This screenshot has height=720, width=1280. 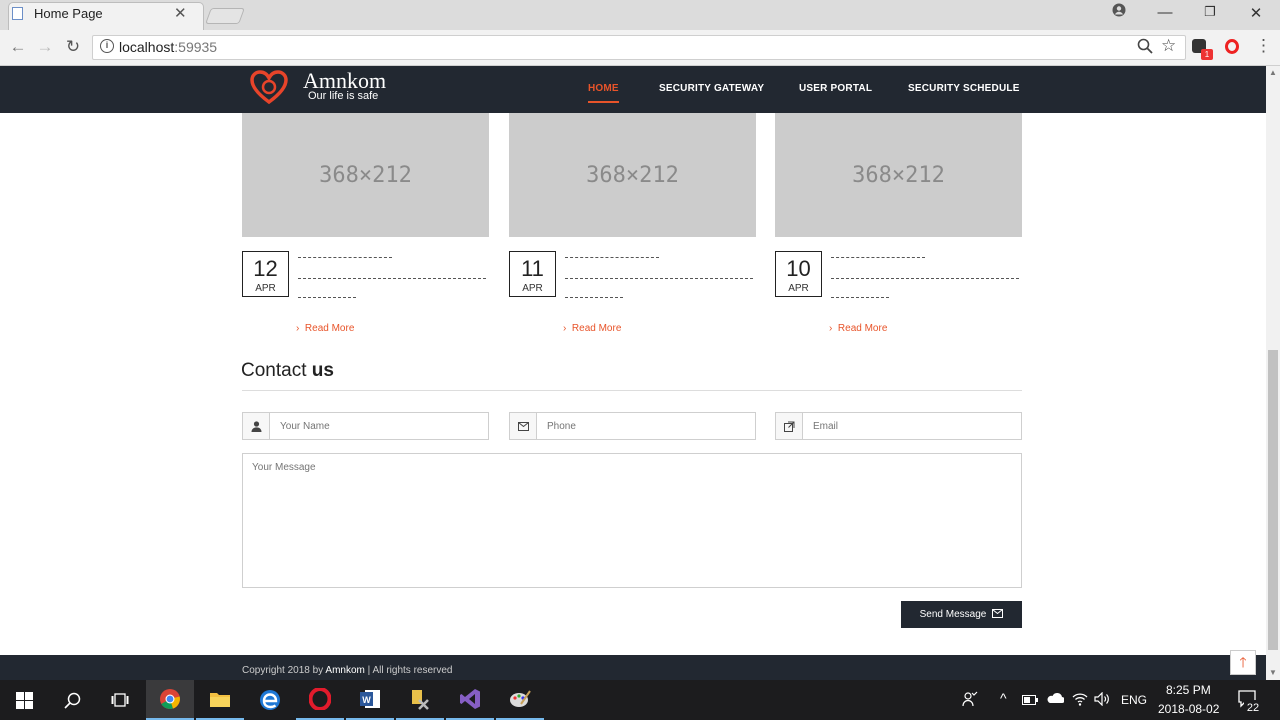 I want to click on nav-user-portal: USER PORTAL, so click(x=835, y=88).